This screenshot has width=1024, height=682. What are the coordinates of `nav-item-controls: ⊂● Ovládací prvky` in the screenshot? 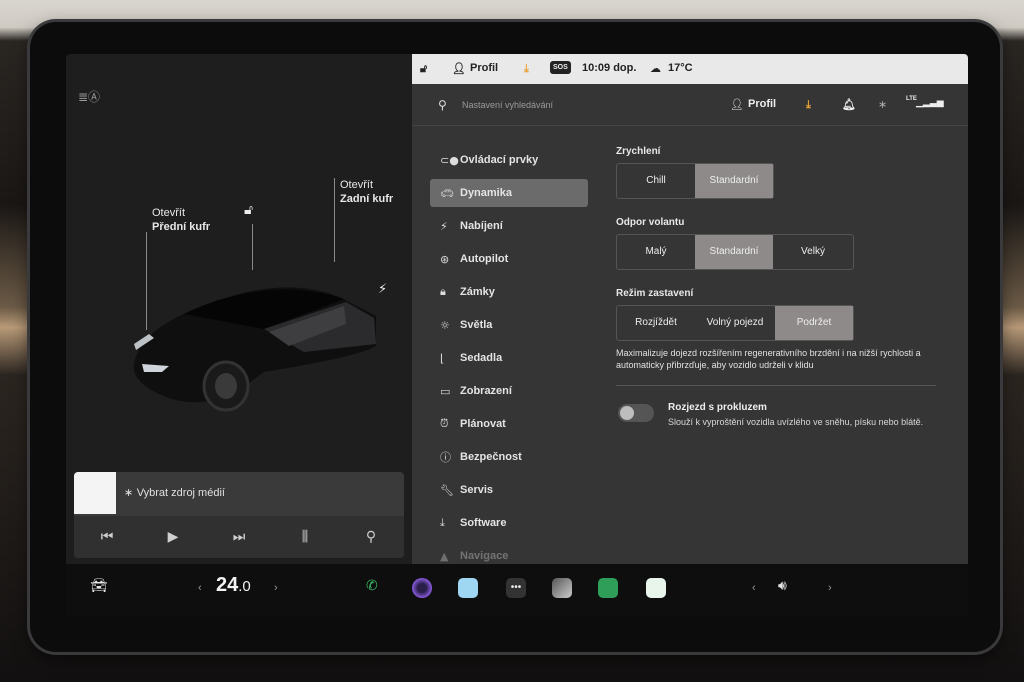 It's located at (509, 160).